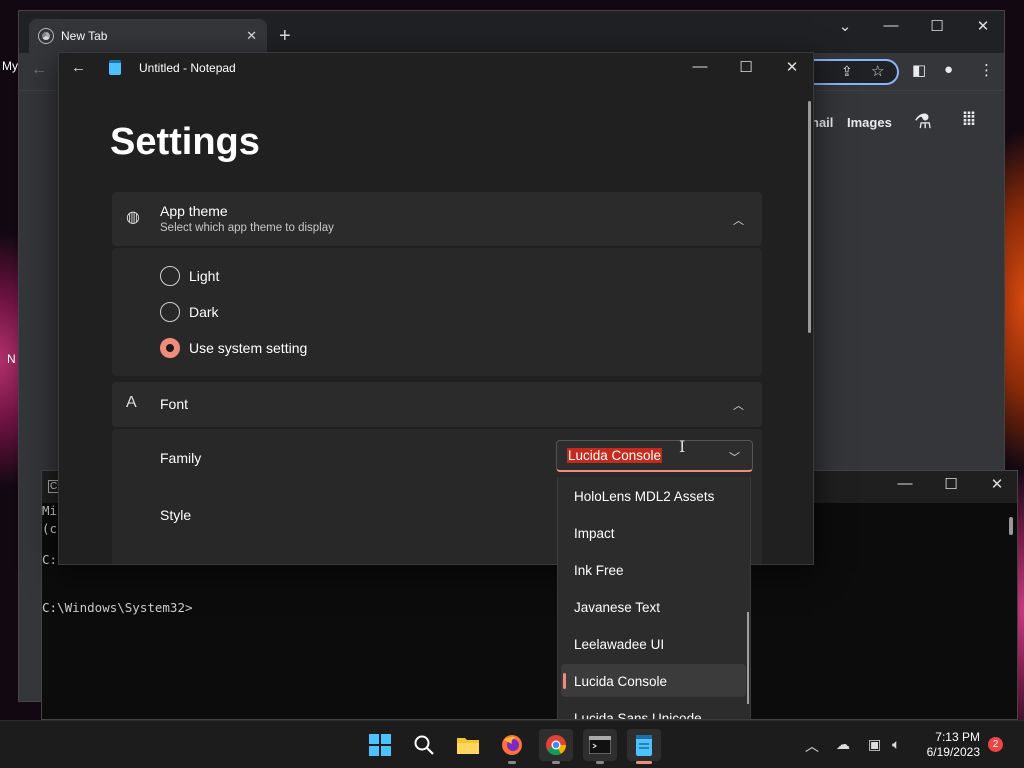  Describe the element at coordinates (746, 67) in the screenshot. I see `notepad-maximize-button: ☐` at that location.